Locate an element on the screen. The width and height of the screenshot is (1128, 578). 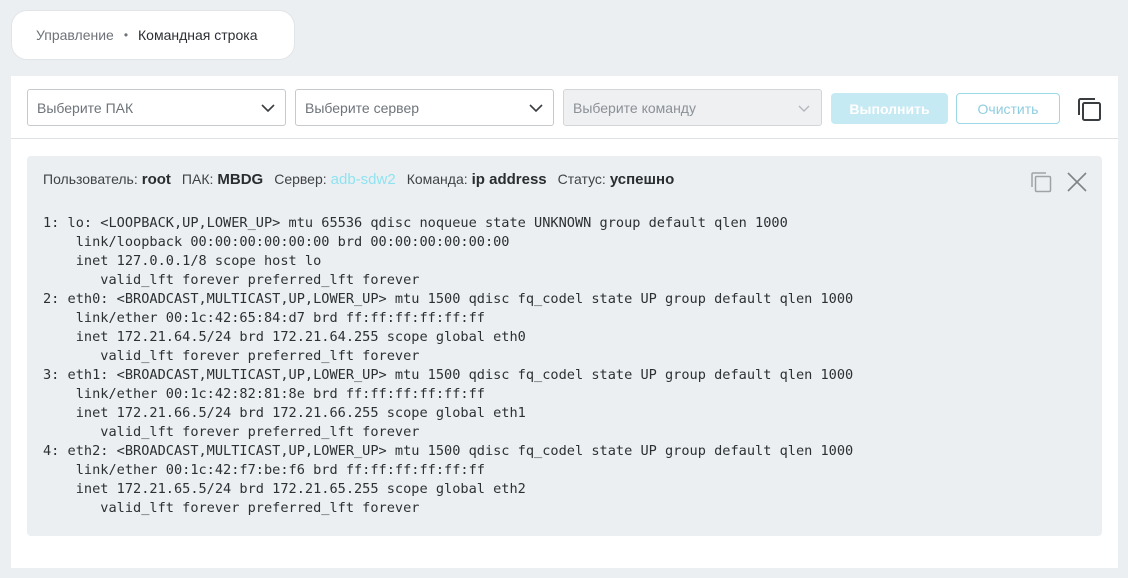
pak-select-placeholder: Выберите ПАК is located at coordinates (85, 107).